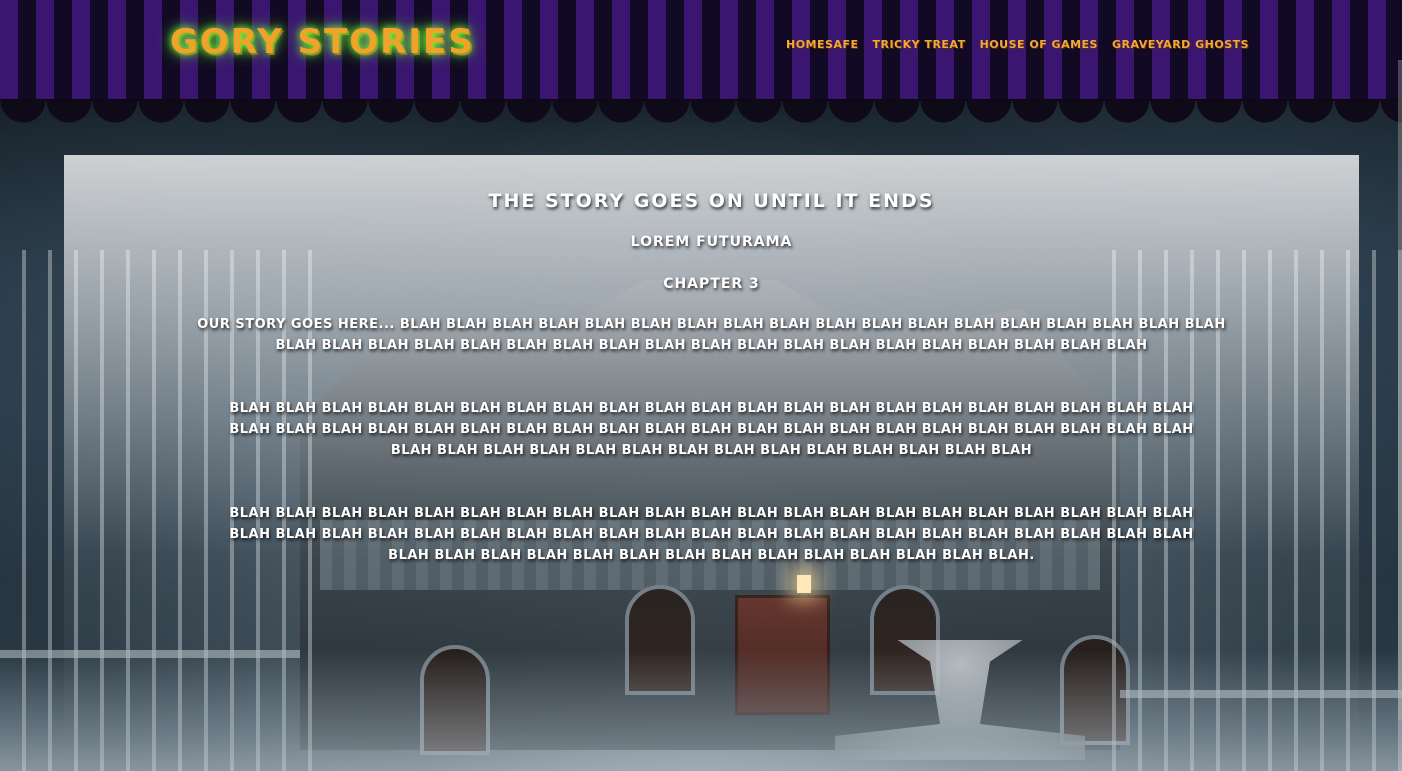 This screenshot has width=1402, height=771. What do you see at coordinates (822, 44) in the screenshot?
I see `nav-link-homesafe: HOMESAFE` at bounding box center [822, 44].